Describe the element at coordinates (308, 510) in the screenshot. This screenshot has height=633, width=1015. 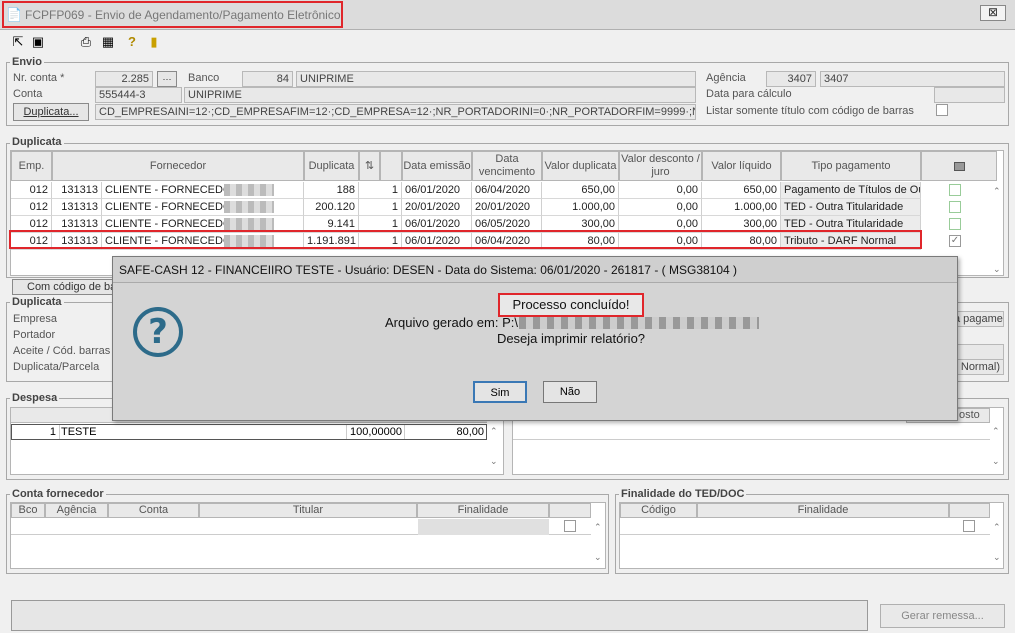
I see `cf-col-titular: Titular` at that location.